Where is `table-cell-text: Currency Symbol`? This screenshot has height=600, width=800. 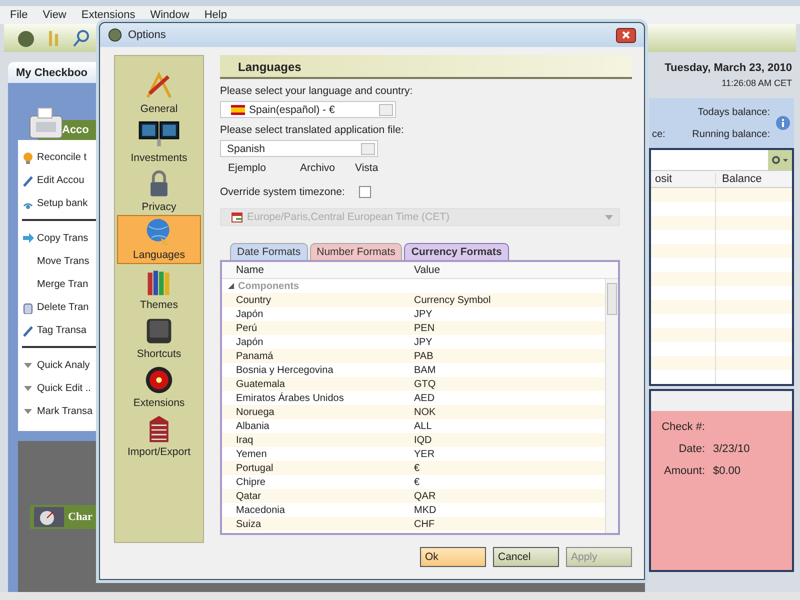
table-cell-text: Currency Symbol is located at coordinates (453, 300).